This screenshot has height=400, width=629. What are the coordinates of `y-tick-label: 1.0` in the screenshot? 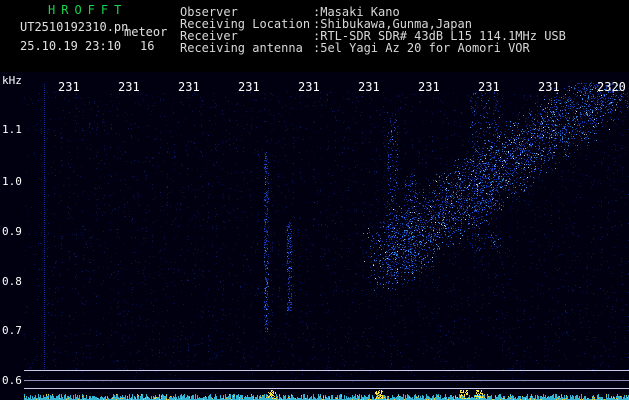 It's located at (12, 181).